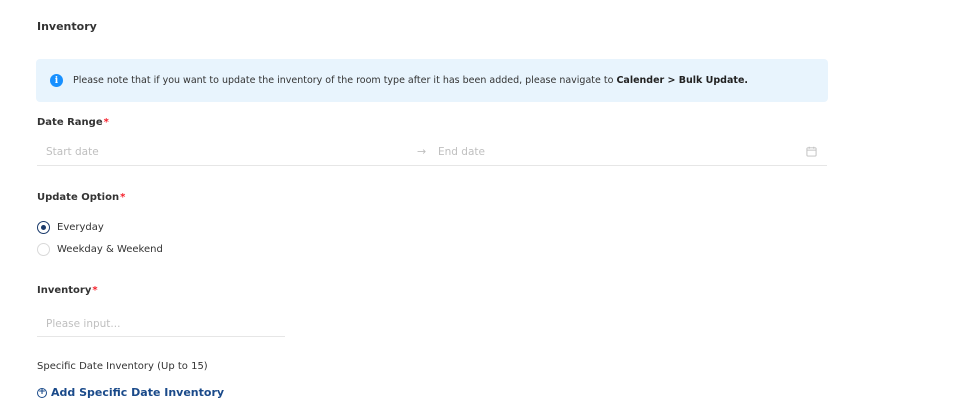  I want to click on section-title: Inventory, so click(67, 26).